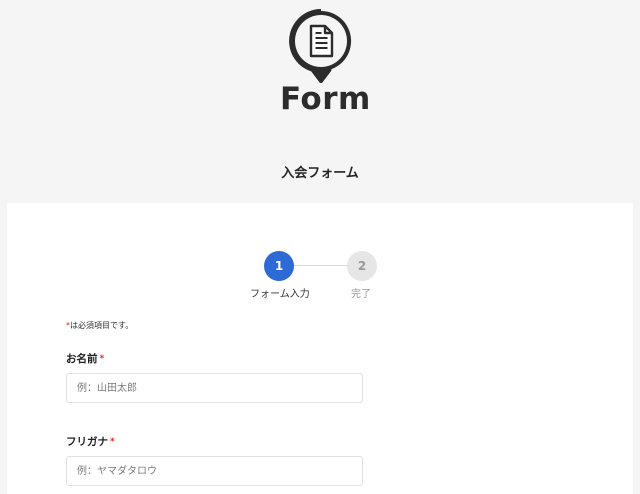  I want to click on step-1-label: フォーム入力, so click(280, 294).